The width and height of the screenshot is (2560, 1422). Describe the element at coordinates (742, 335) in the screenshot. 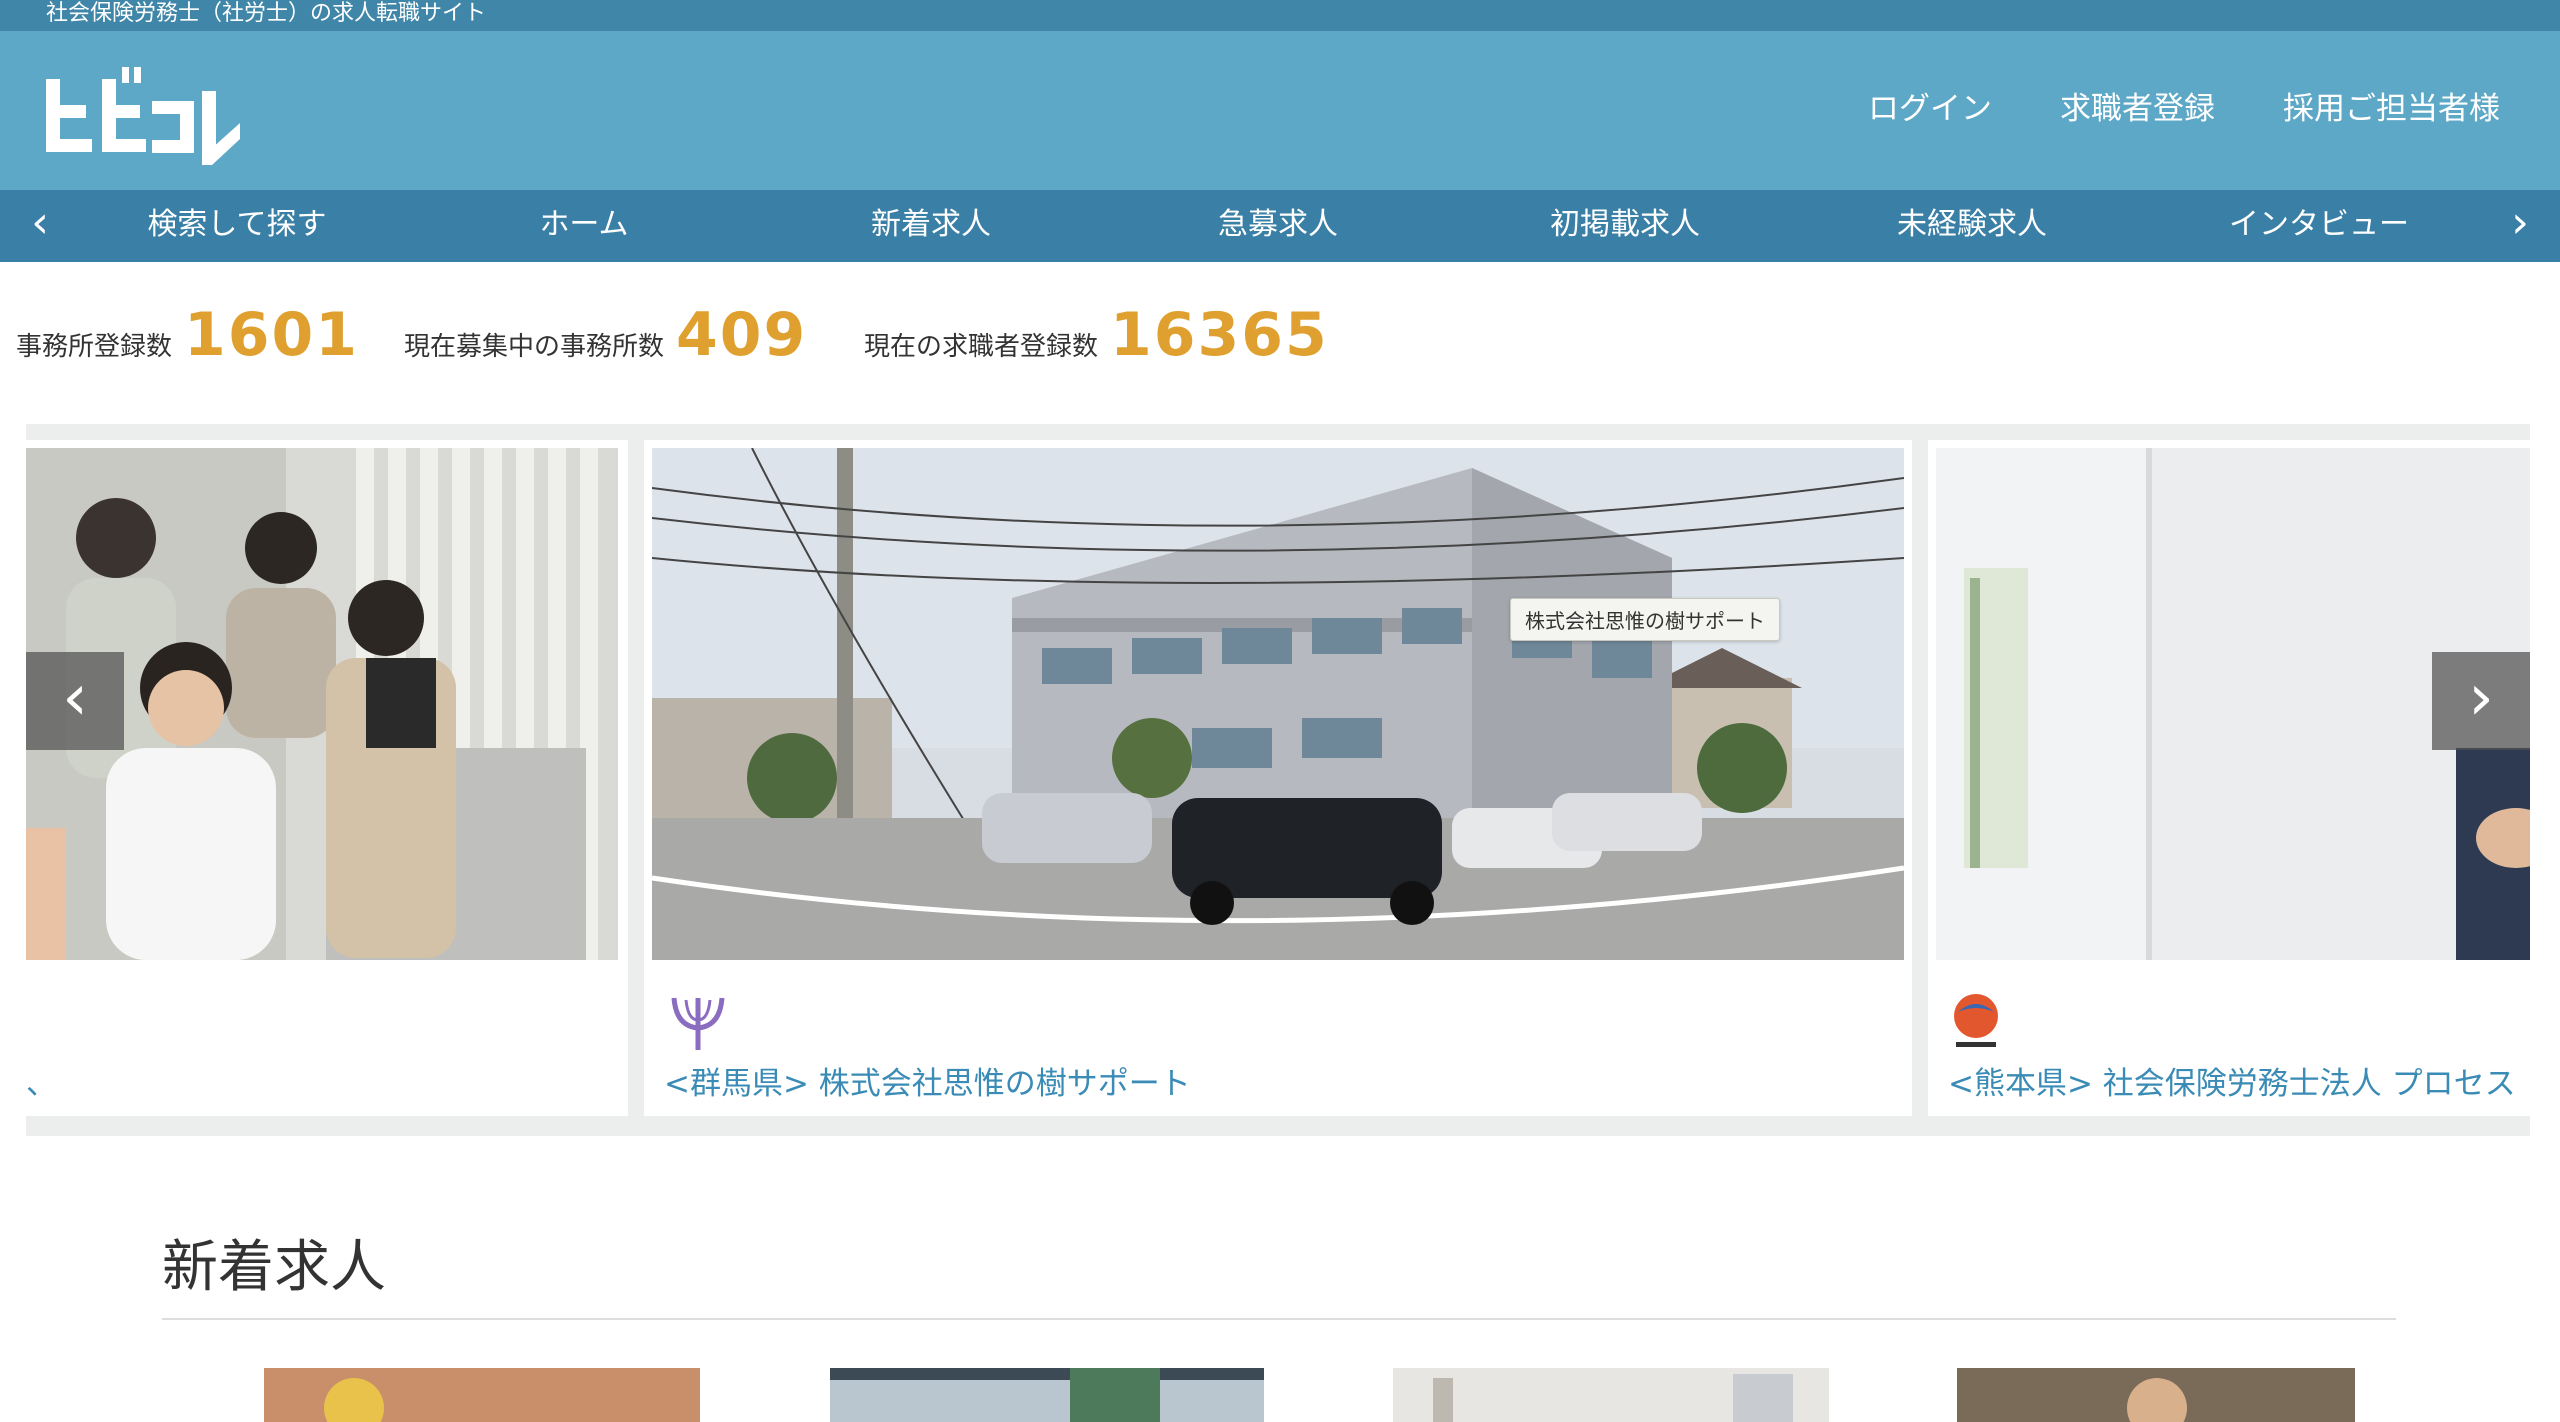

I see `stat-value: 409` at that location.